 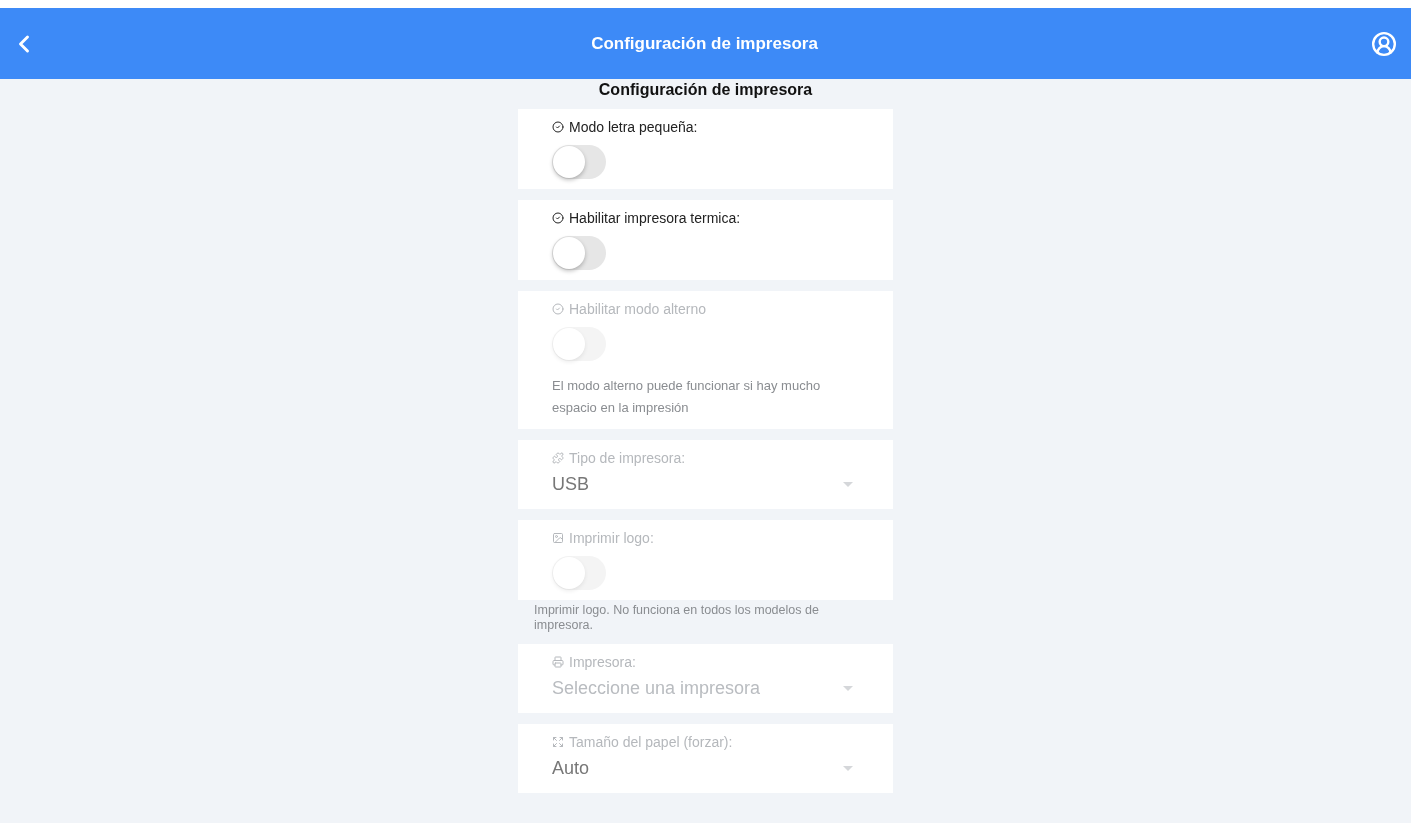 I want to click on setting-label: Tamaño del papel (forzar):, so click(x=651, y=742).